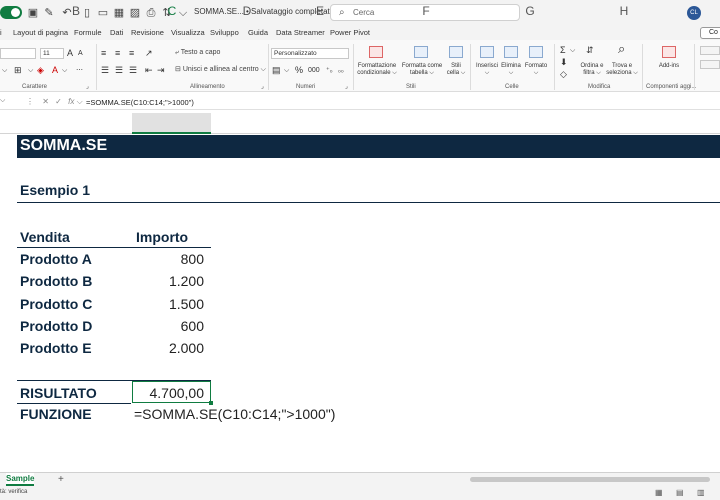 The width and height of the screenshot is (720, 500). What do you see at coordinates (234, 414) in the screenshot?
I see `function-text: =SOMMA.SE(C10:C14;">1000")` at bounding box center [234, 414].